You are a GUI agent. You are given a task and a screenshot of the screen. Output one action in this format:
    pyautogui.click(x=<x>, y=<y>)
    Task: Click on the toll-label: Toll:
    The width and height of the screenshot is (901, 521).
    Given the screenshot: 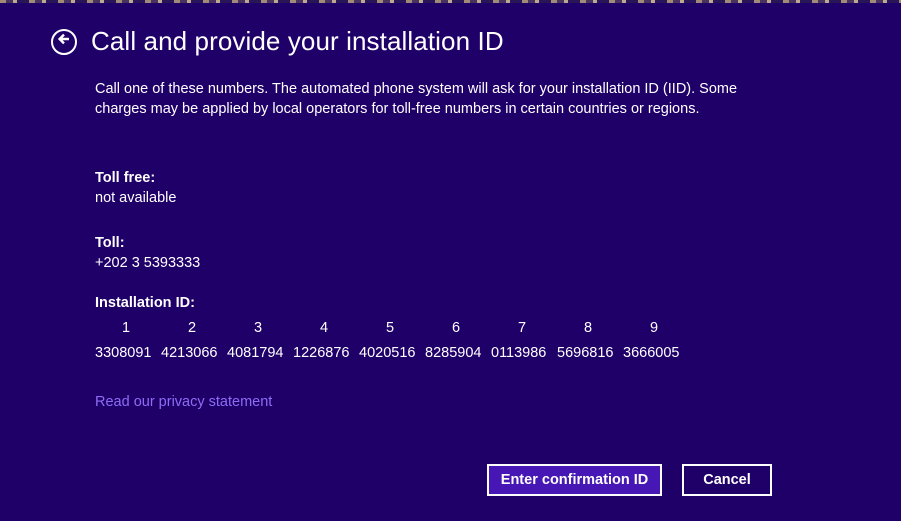 What is the action you would take?
    pyautogui.click(x=110, y=243)
    